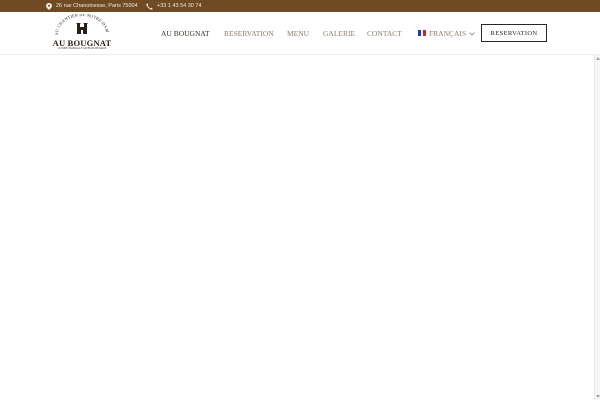  What do you see at coordinates (149, 6) in the screenshot?
I see `phone-icon` at bounding box center [149, 6].